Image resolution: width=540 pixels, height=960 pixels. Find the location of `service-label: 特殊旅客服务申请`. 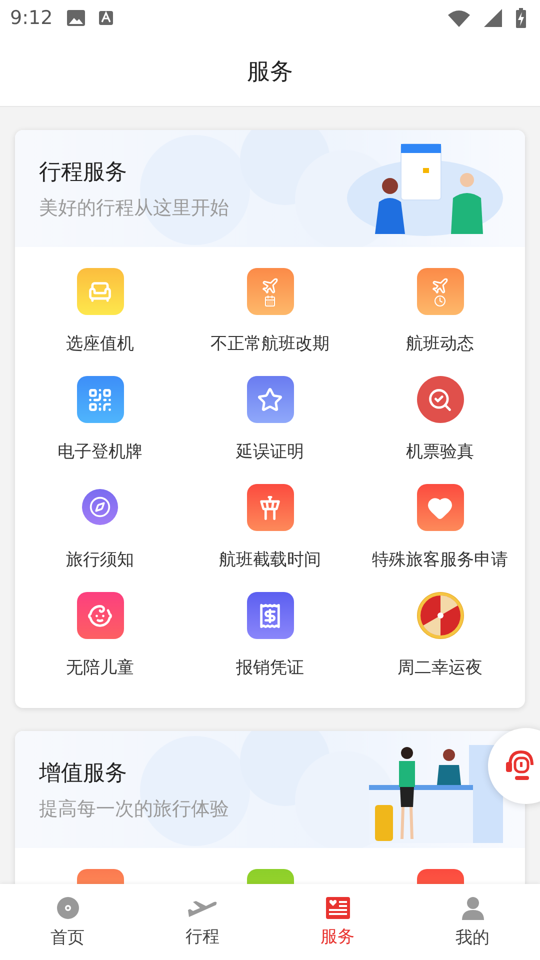

service-label: 特殊旅客服务申请 is located at coordinates (440, 559).